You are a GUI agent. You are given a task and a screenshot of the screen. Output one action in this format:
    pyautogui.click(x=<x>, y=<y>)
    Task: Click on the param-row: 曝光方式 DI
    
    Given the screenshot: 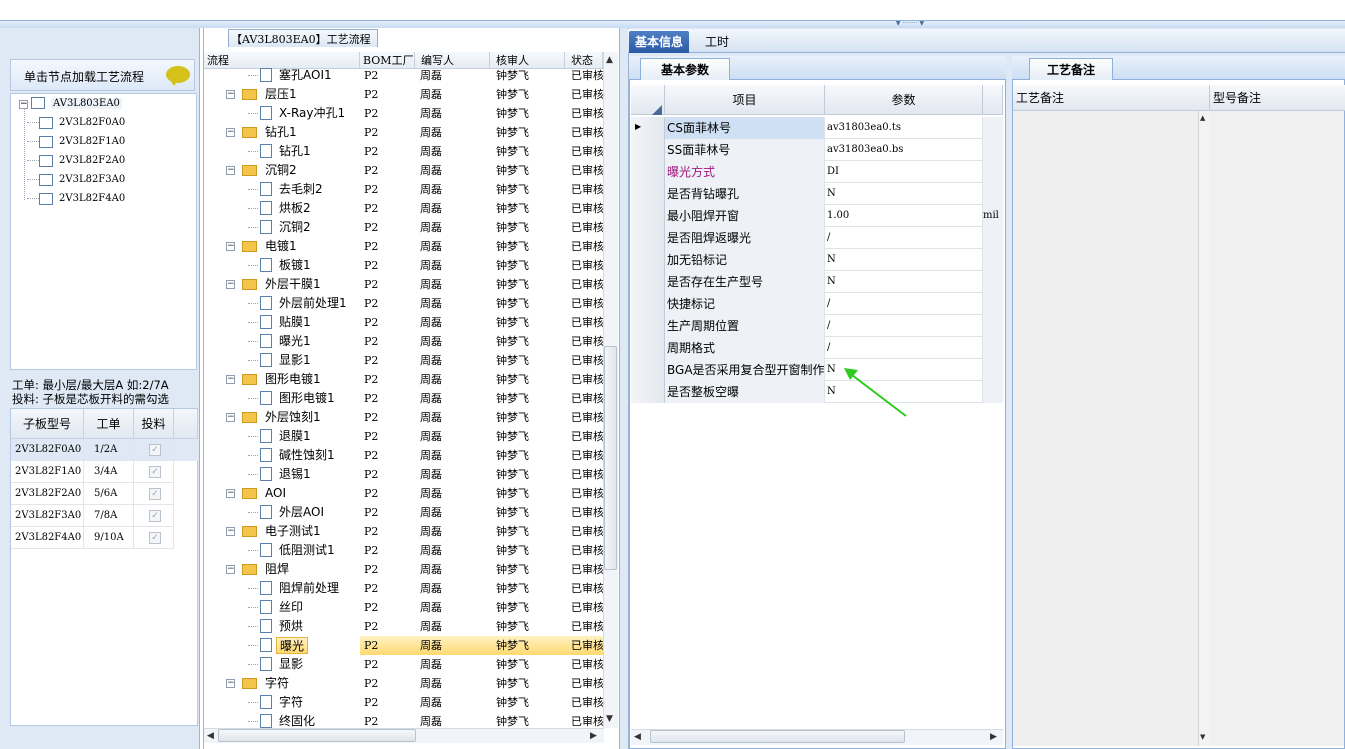 What is the action you would take?
    pyautogui.click(x=817, y=172)
    